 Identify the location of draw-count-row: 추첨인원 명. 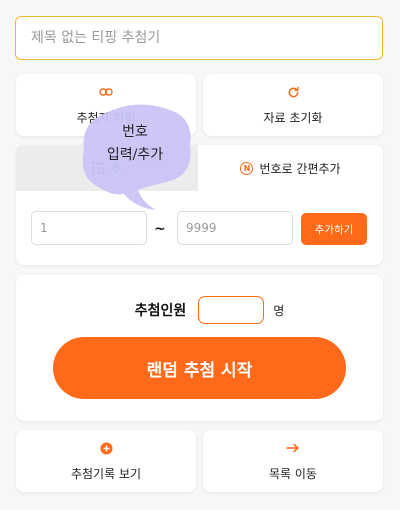
(199, 310).